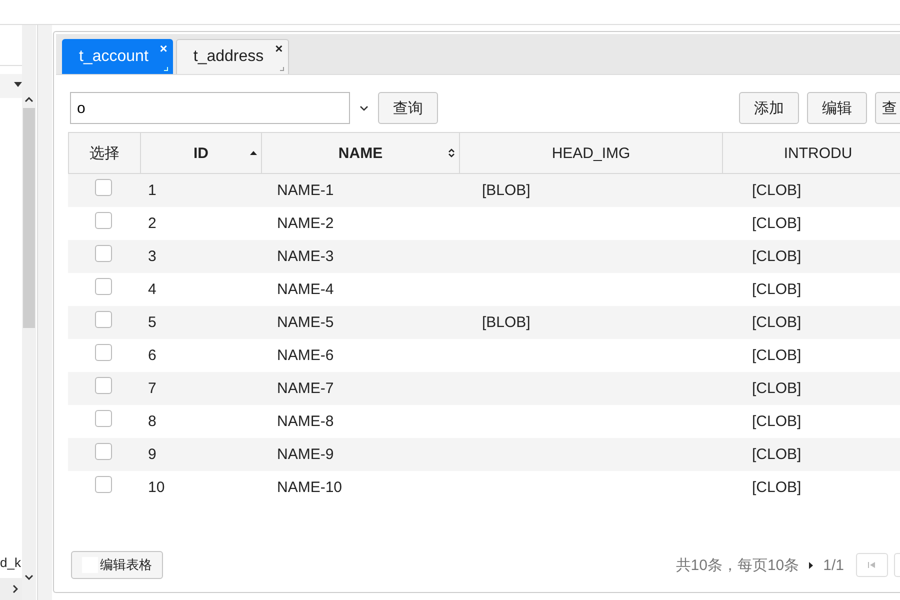  Describe the element at coordinates (738, 565) in the screenshot. I see `page-summary: 共10条，每页10条` at that location.